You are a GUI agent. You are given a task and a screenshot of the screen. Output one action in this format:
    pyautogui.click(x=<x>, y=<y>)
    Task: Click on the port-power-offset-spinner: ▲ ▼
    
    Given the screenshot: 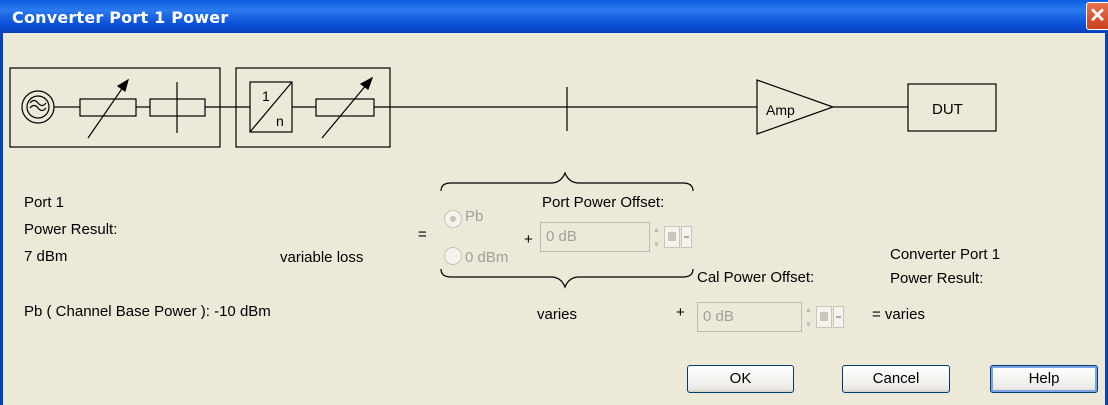 What is the action you would take?
    pyautogui.click(x=656, y=237)
    